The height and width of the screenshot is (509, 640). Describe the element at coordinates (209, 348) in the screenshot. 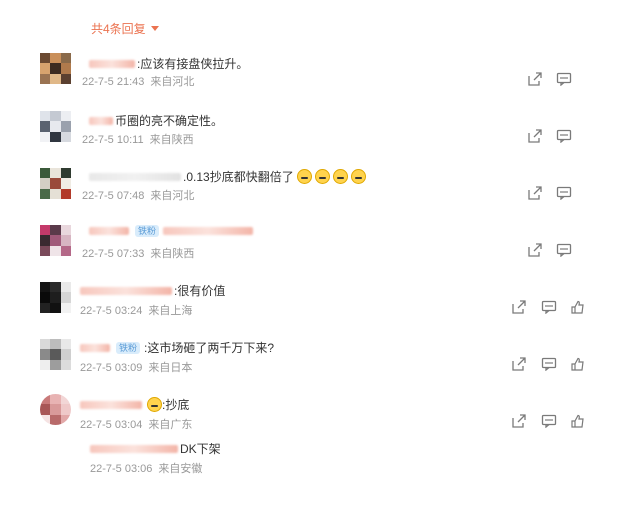

I see `comment-text: :这市场砸了两千万下来?` at that location.